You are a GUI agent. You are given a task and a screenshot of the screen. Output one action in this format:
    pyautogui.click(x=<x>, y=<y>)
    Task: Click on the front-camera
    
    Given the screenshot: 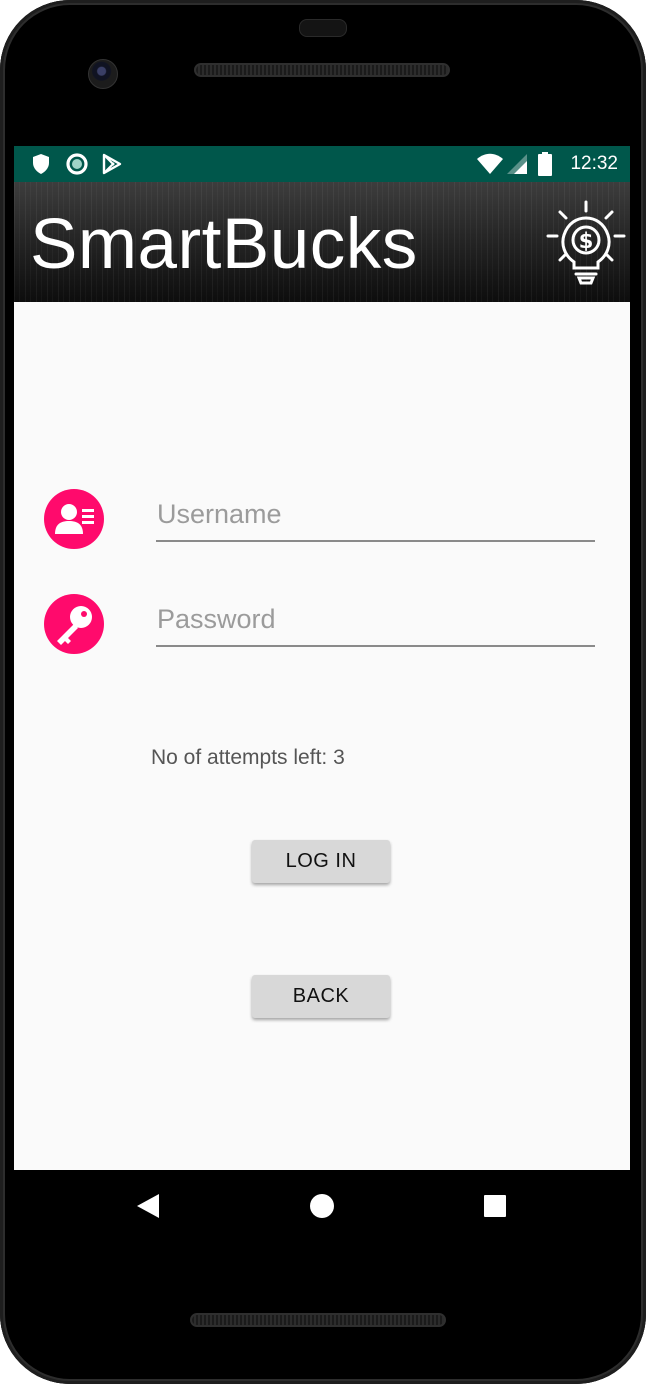 What is the action you would take?
    pyautogui.click(x=103, y=74)
    